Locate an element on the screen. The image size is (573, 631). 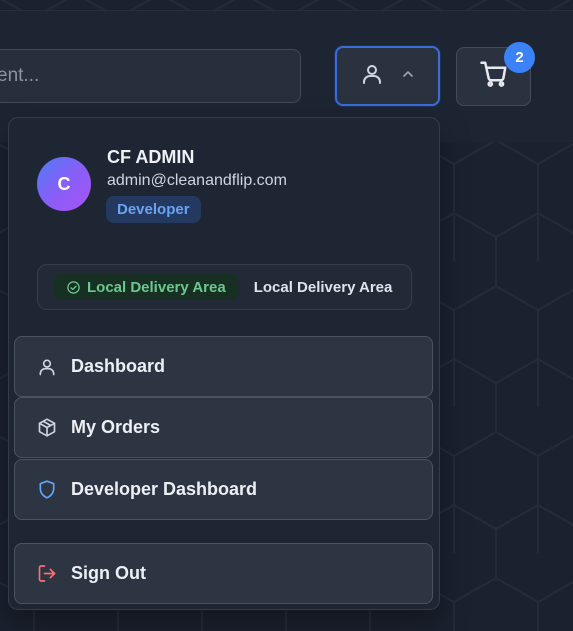
sign-out-button: Sign Out is located at coordinates (223, 573).